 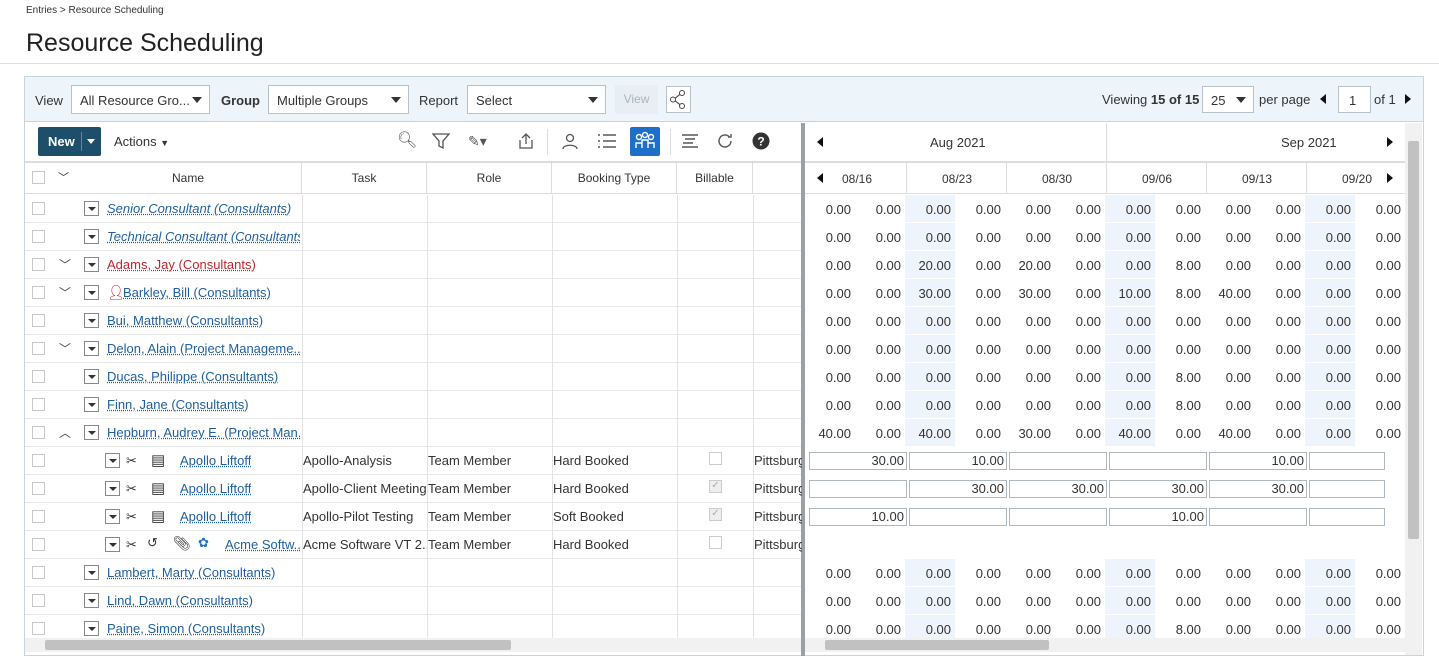 What do you see at coordinates (191, 572) in the screenshot?
I see `resource-name-link: Lambert, Marty (Consultants)` at bounding box center [191, 572].